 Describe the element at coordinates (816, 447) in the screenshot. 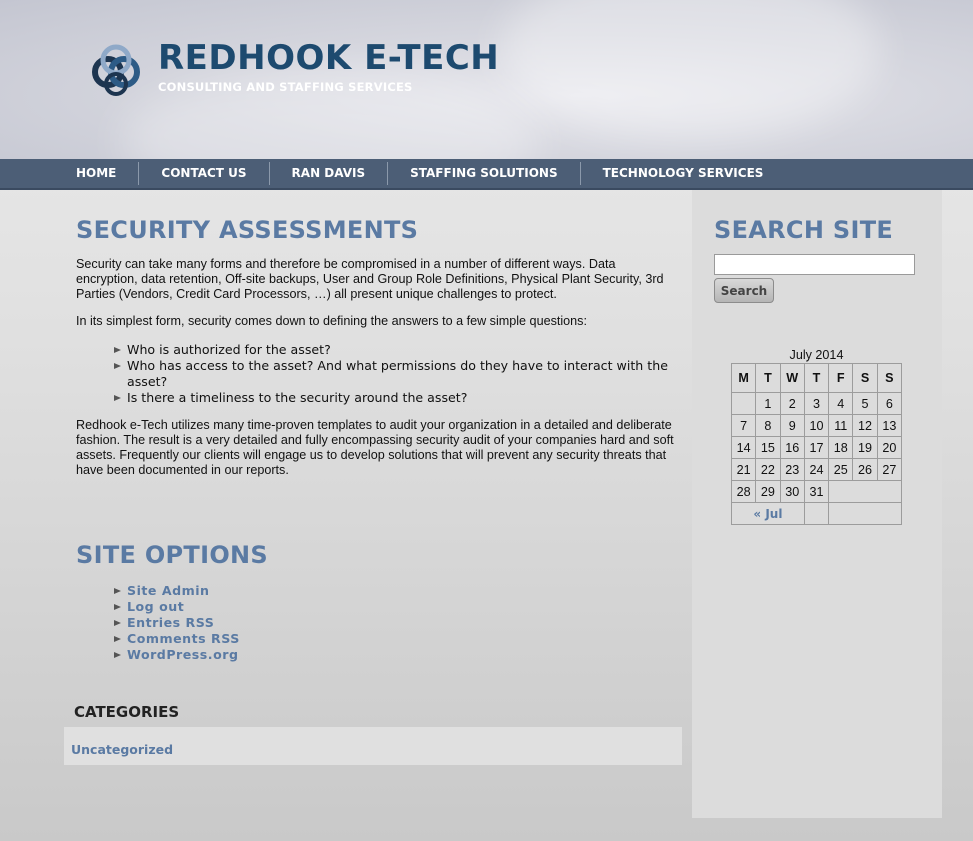

I see `calendar-day: 17` at that location.